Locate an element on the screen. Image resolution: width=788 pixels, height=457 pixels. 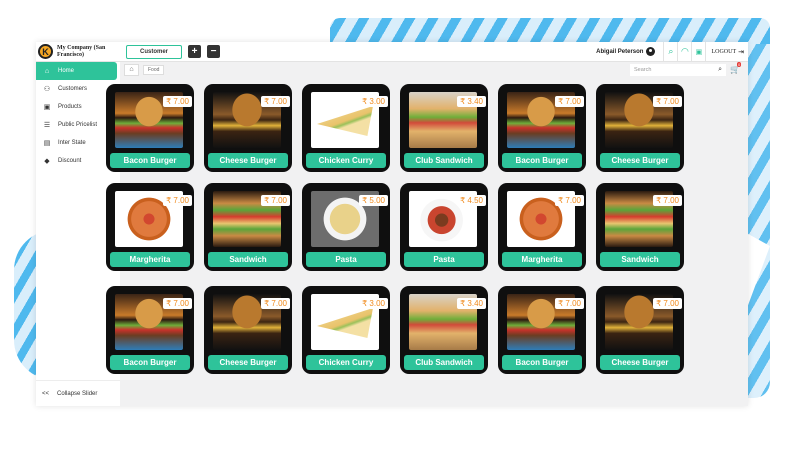
sub-bar: ⌂ Food Search ⌕ 🛒 0 is located at coordinates (434, 69).